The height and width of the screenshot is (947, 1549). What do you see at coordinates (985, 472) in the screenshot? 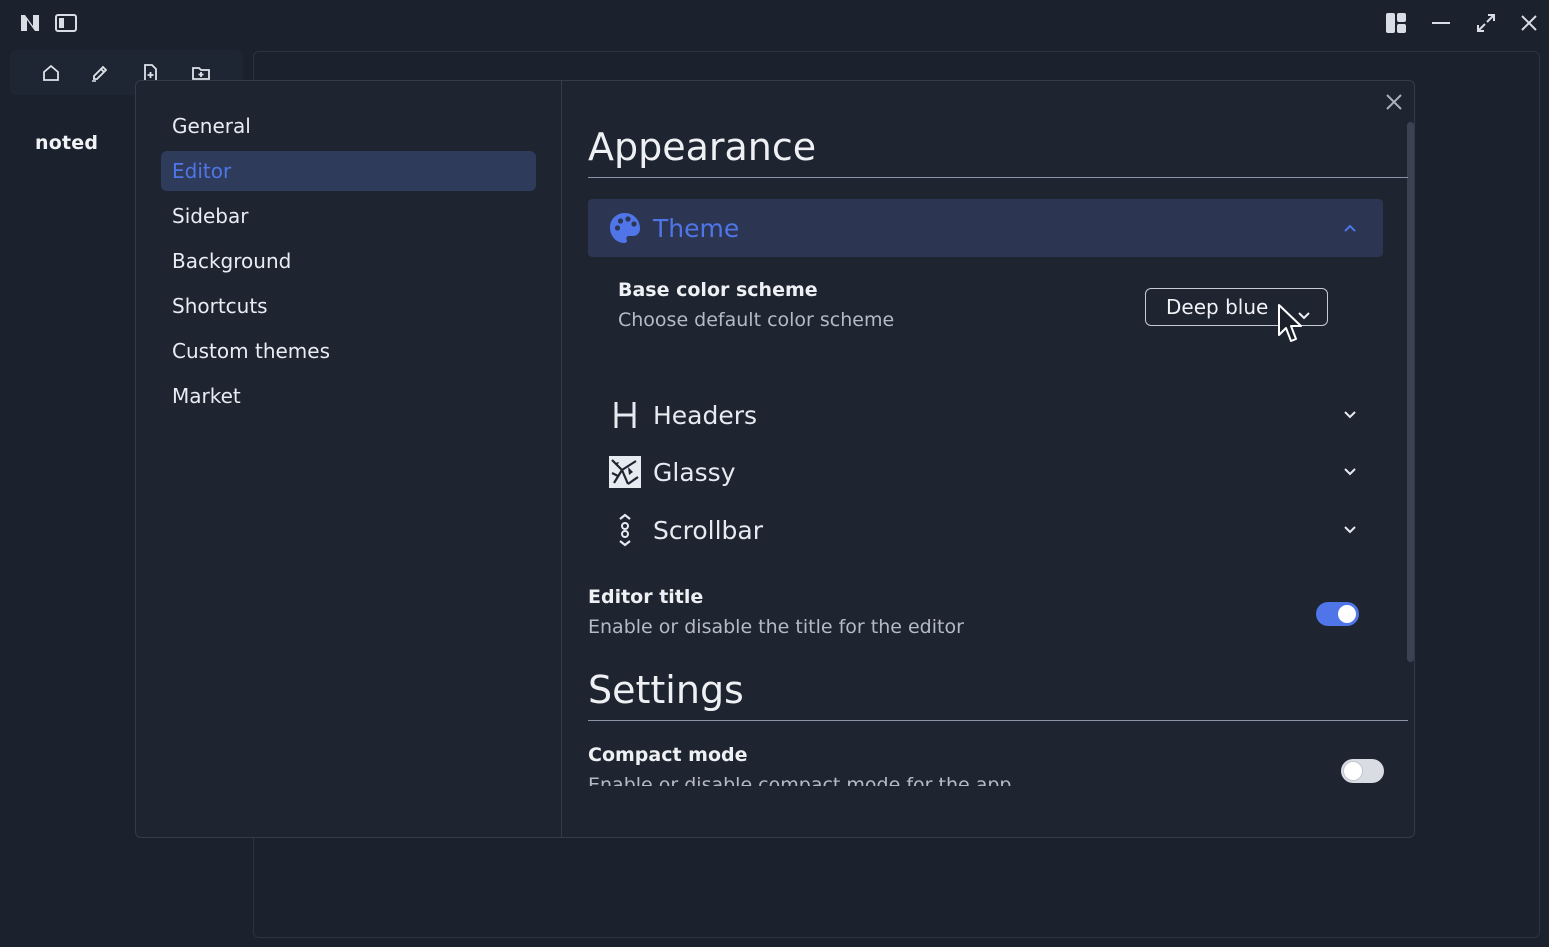
I see `glassy-section-header: Glassy` at bounding box center [985, 472].